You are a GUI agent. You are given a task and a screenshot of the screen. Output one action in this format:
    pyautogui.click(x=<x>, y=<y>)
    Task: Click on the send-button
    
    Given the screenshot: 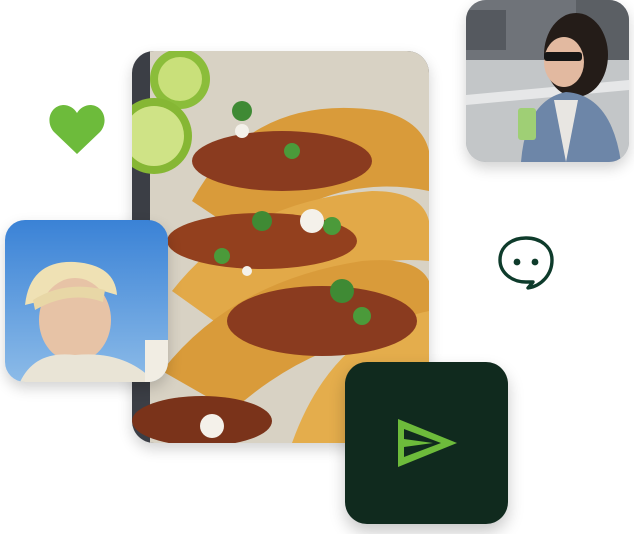 What is the action you would take?
    pyautogui.click(x=426, y=443)
    